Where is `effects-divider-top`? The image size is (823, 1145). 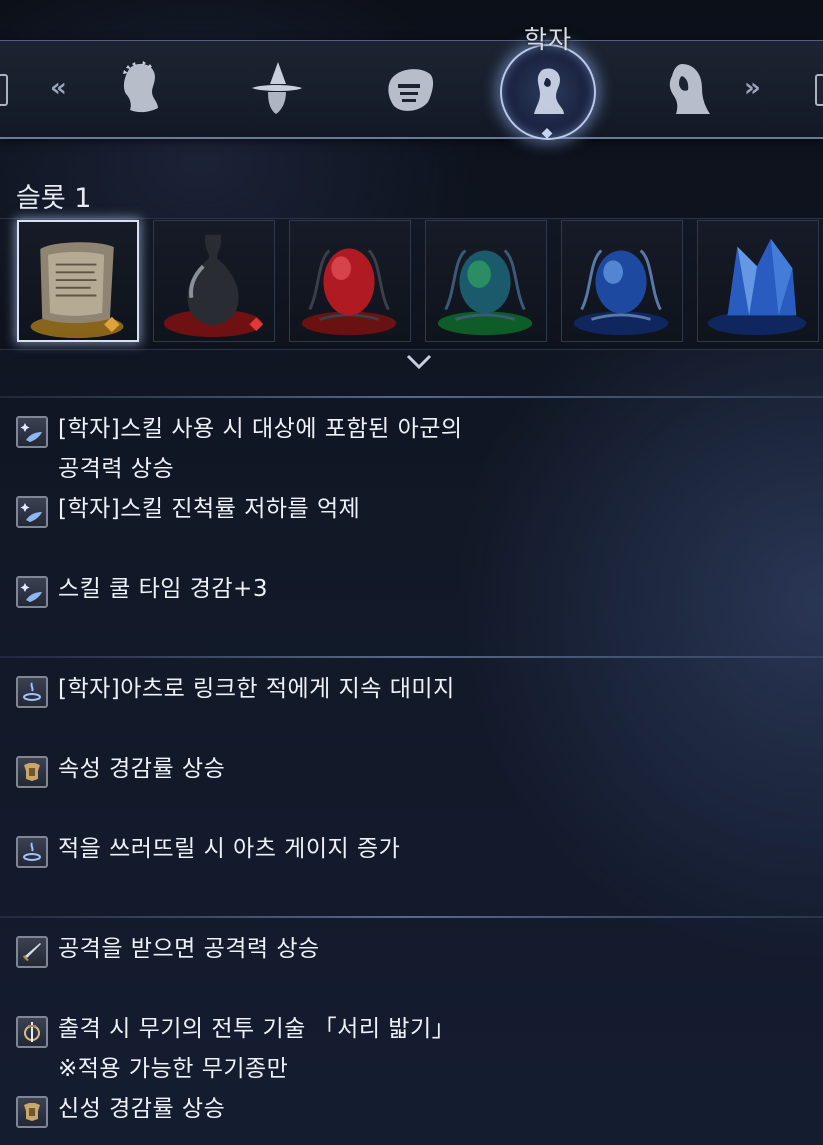 effects-divider-top is located at coordinates (411, 397).